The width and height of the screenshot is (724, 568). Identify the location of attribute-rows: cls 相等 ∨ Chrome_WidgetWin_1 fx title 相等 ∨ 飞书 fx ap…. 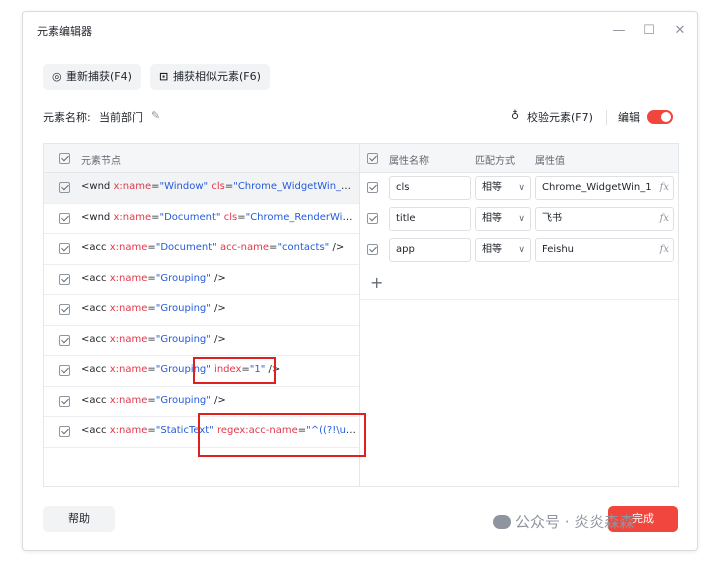
(519, 219).